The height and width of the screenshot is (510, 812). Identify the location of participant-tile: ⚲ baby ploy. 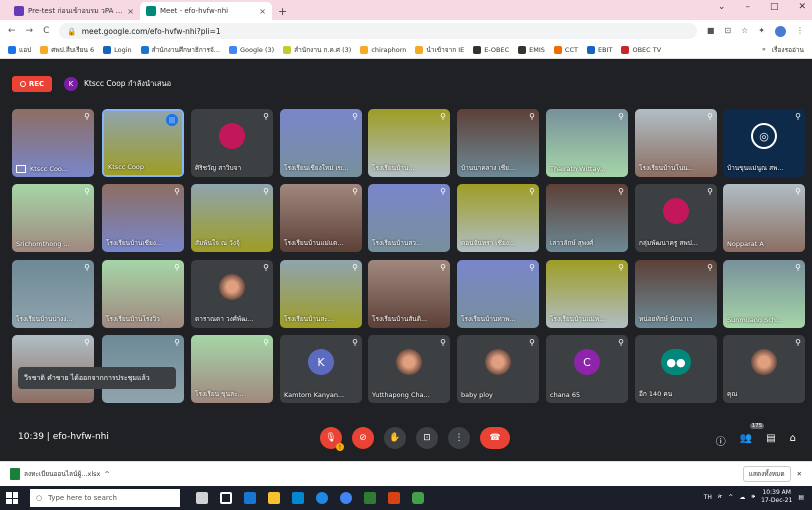
(498, 369).